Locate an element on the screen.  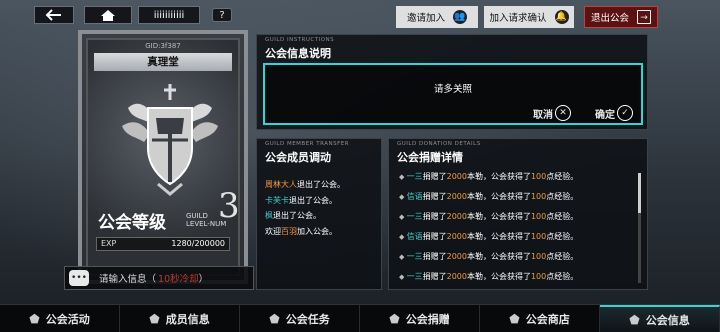
member-name: 百羽 is located at coordinates (289, 231).